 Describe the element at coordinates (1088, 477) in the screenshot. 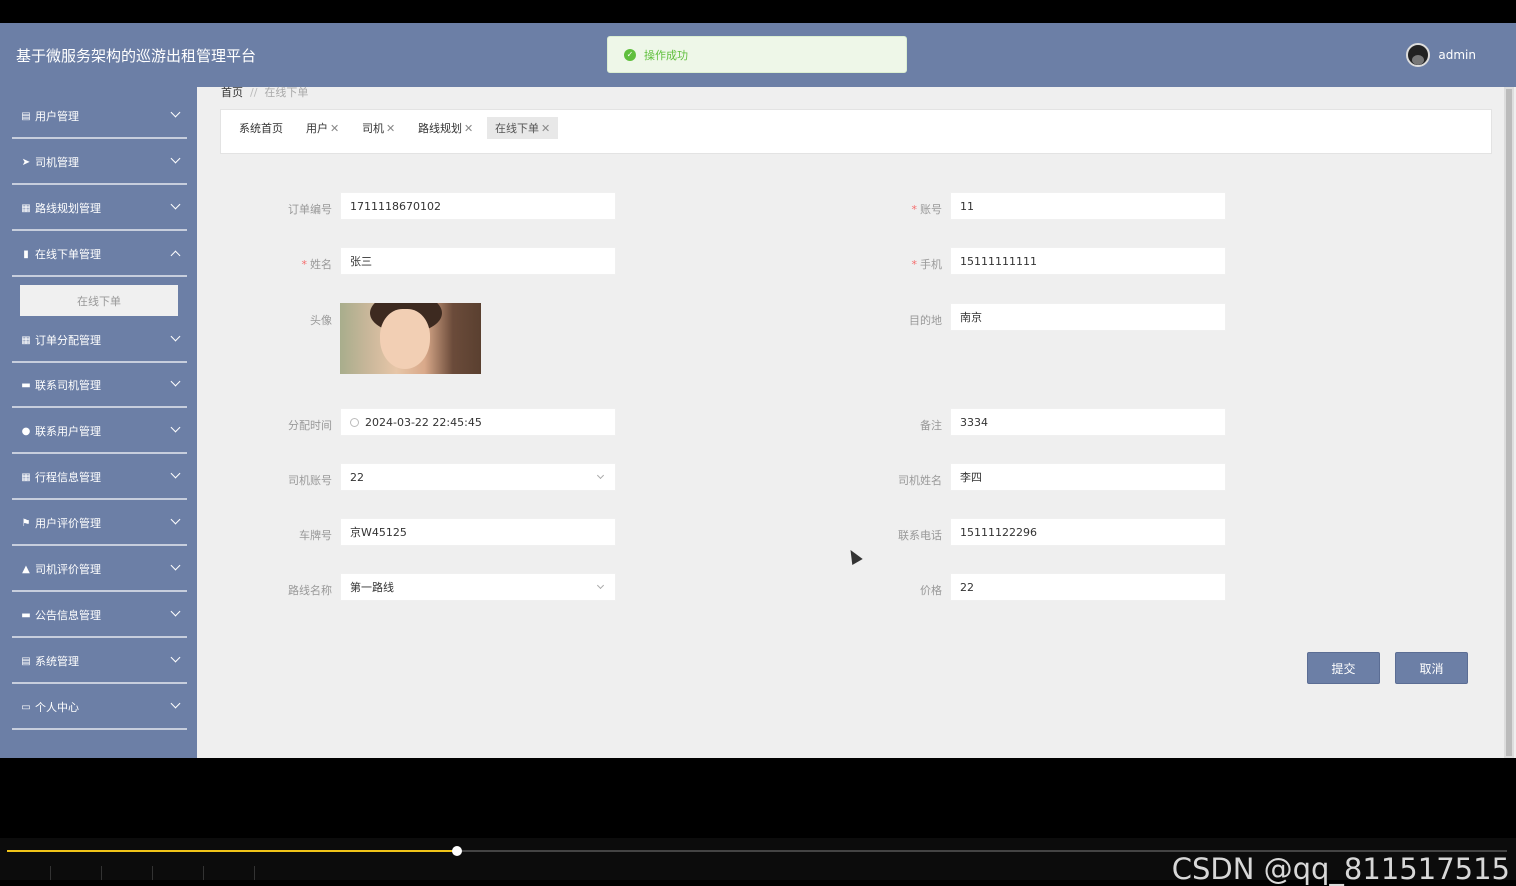

I see `driver-name-field: 李四` at that location.